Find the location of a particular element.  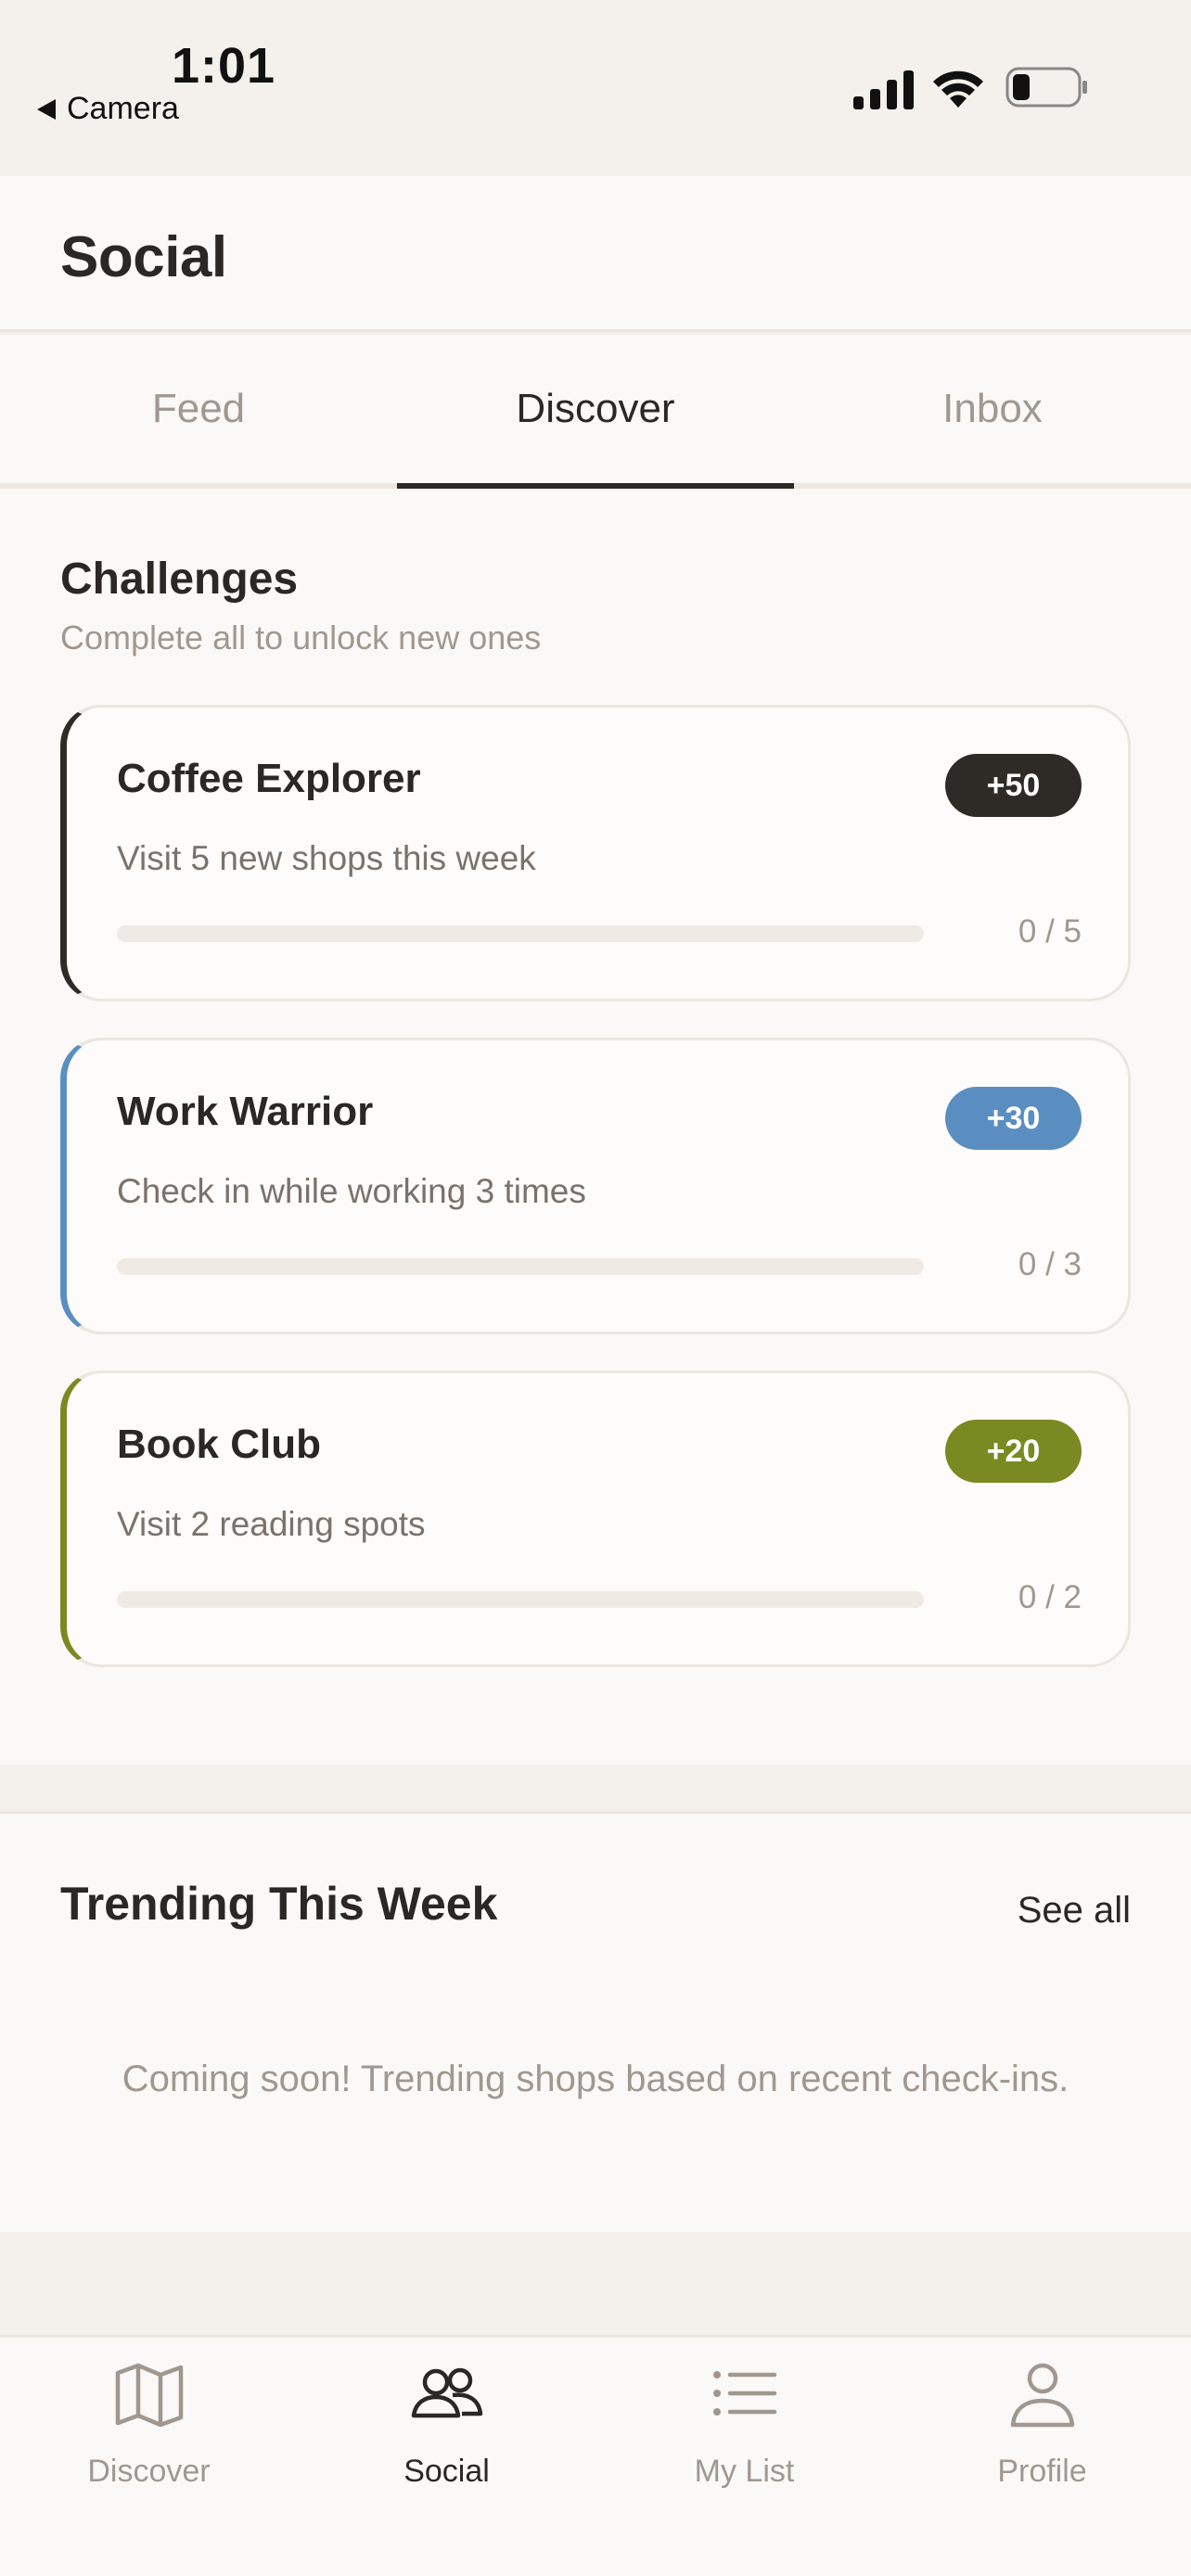

nav-social: Social is located at coordinates (447, 2431).